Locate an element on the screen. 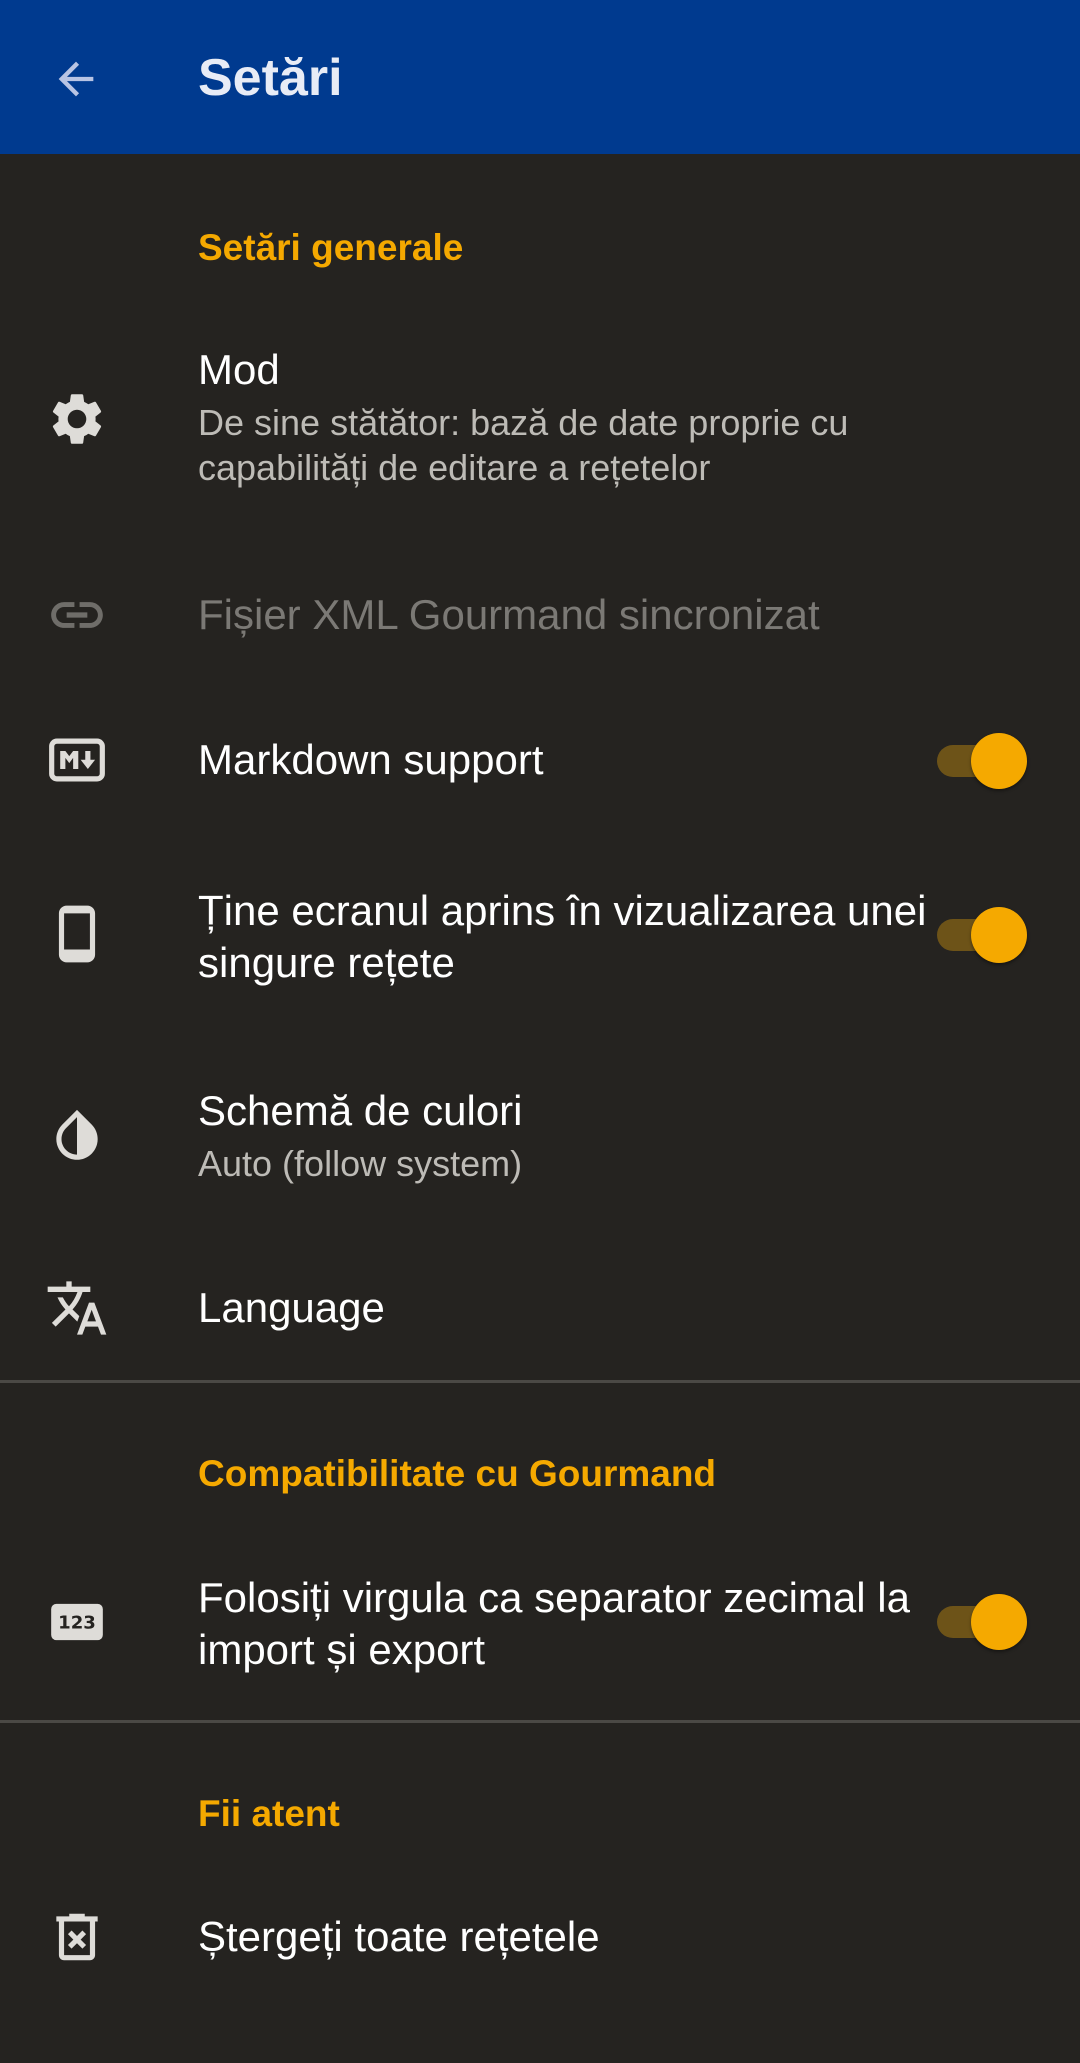  back-button is located at coordinates (76, 79).